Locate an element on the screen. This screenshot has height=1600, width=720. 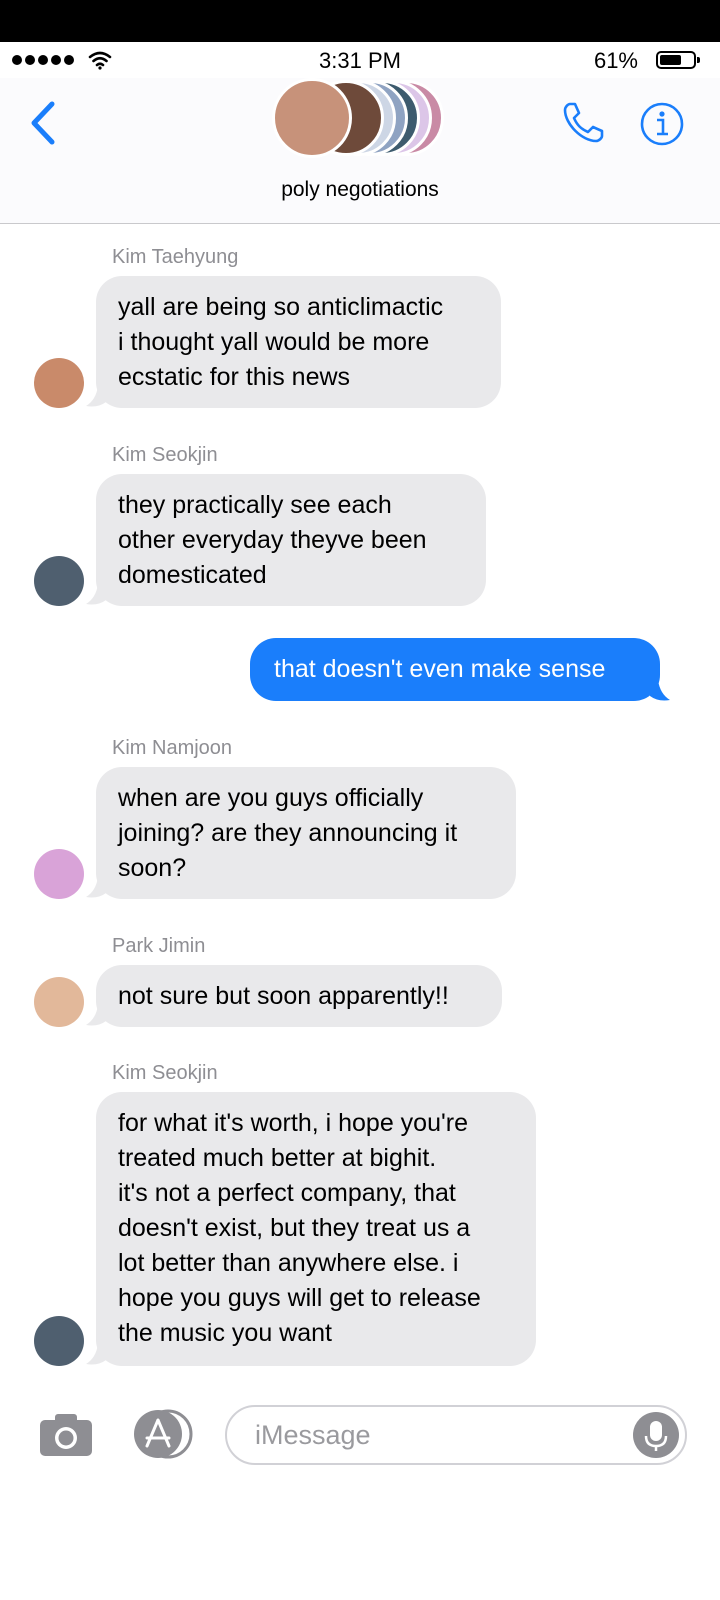
outgoing-message-bubble: that doesn't even make sense is located at coordinates (455, 669).